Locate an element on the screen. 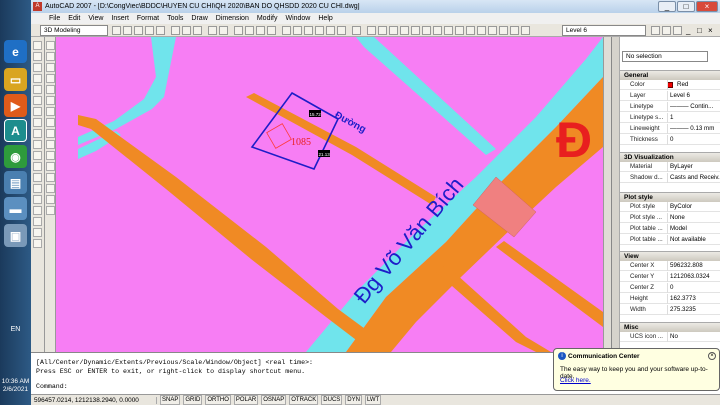 The height and width of the screenshot is (405, 720). dyn-toggle: DYN is located at coordinates (353, 400).